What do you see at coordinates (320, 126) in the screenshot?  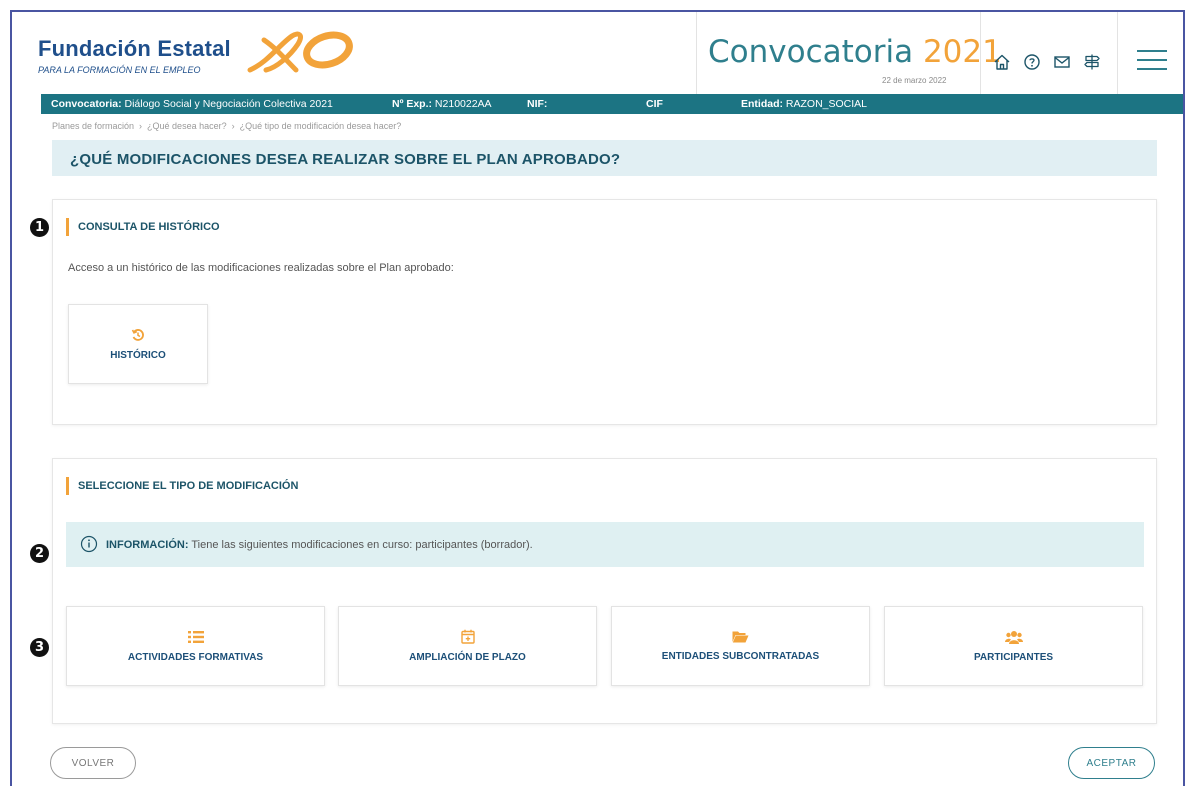 I see `breadcrumb-item: ¿Qué tipo de modificación desea hacer?` at bounding box center [320, 126].